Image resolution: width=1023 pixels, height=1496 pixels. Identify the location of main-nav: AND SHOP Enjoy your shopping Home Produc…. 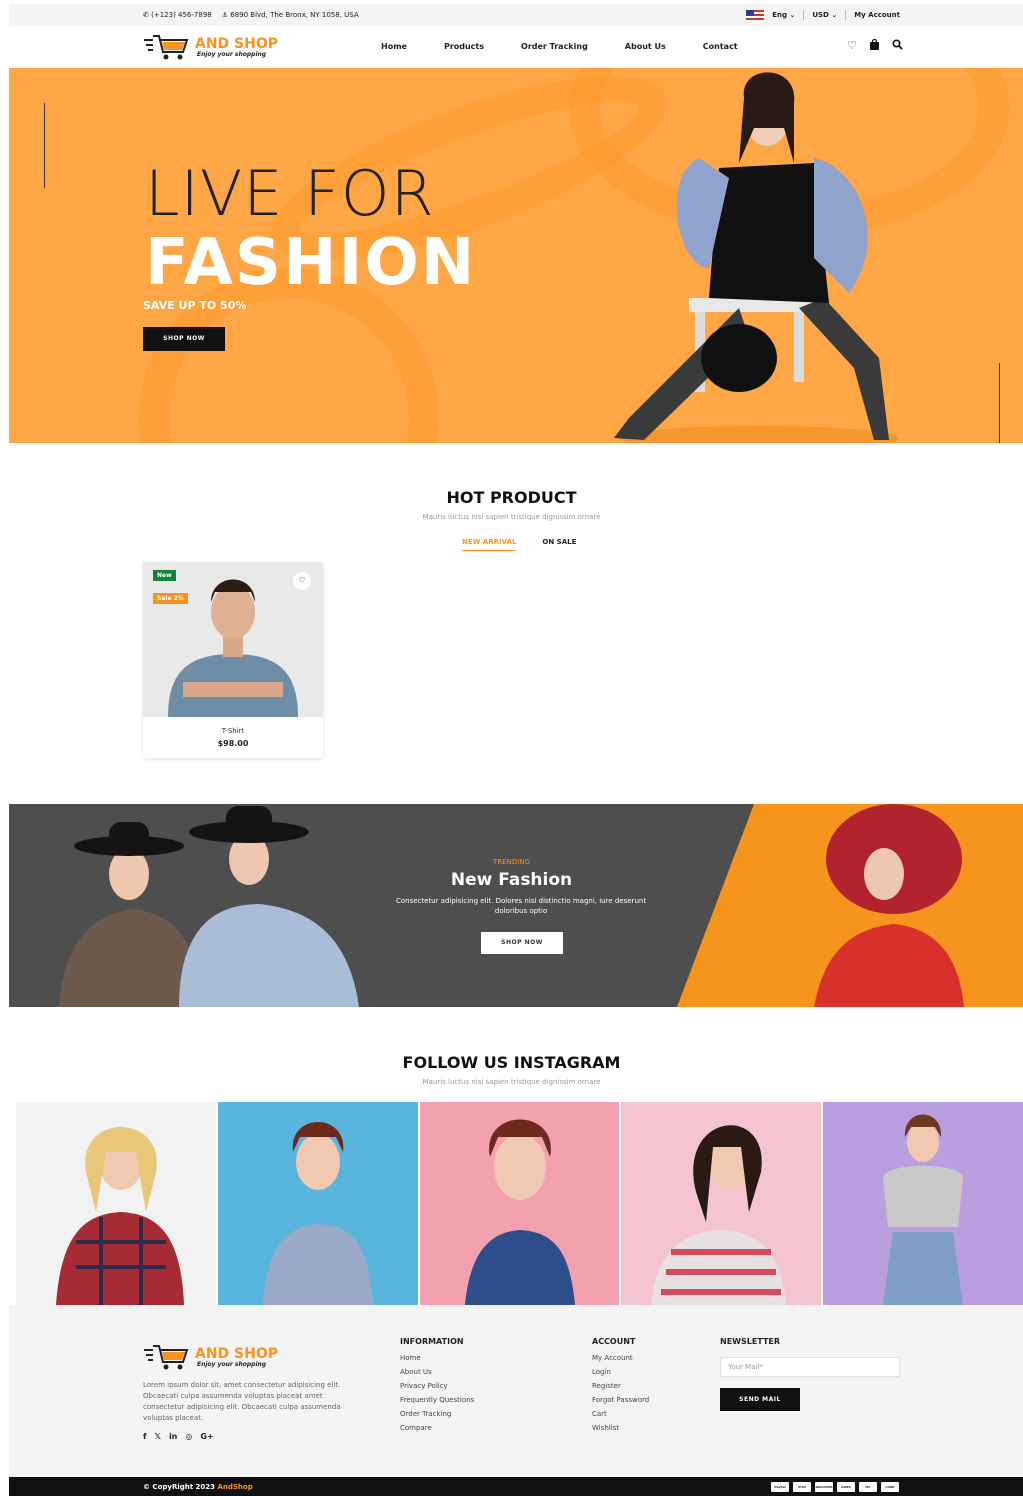
(516, 47).